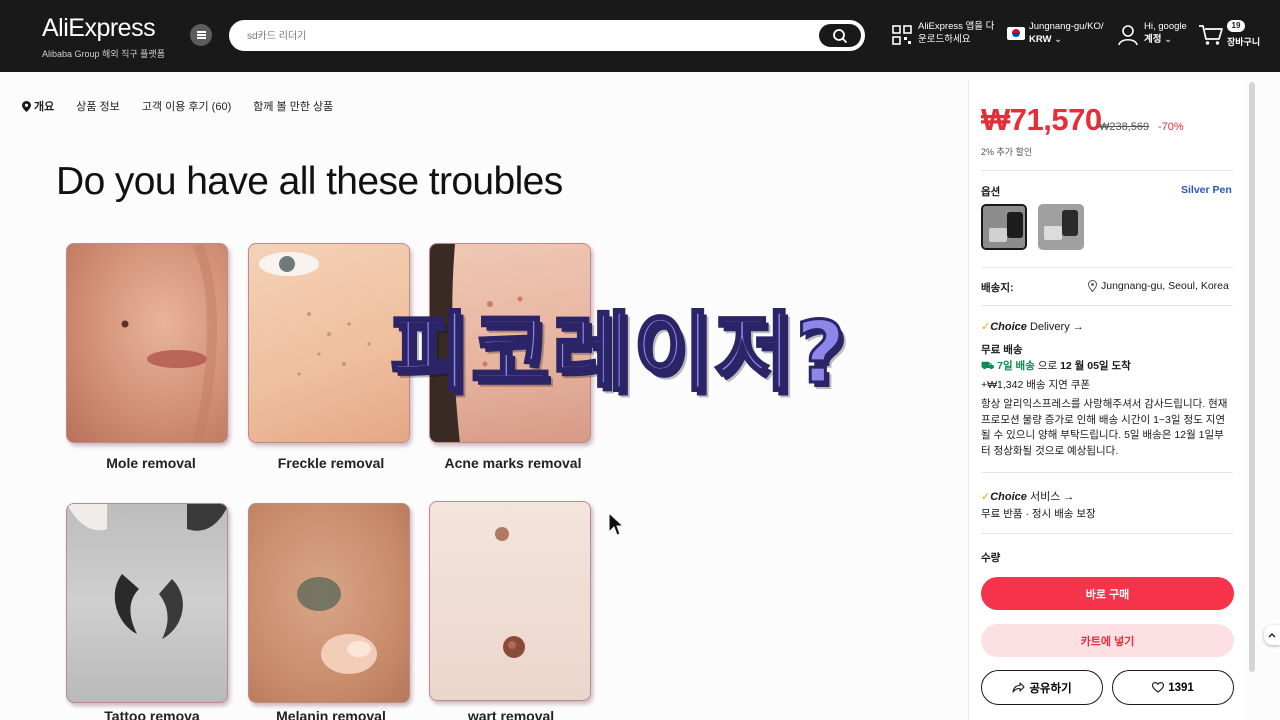  I want to click on search-input, so click(527, 36).